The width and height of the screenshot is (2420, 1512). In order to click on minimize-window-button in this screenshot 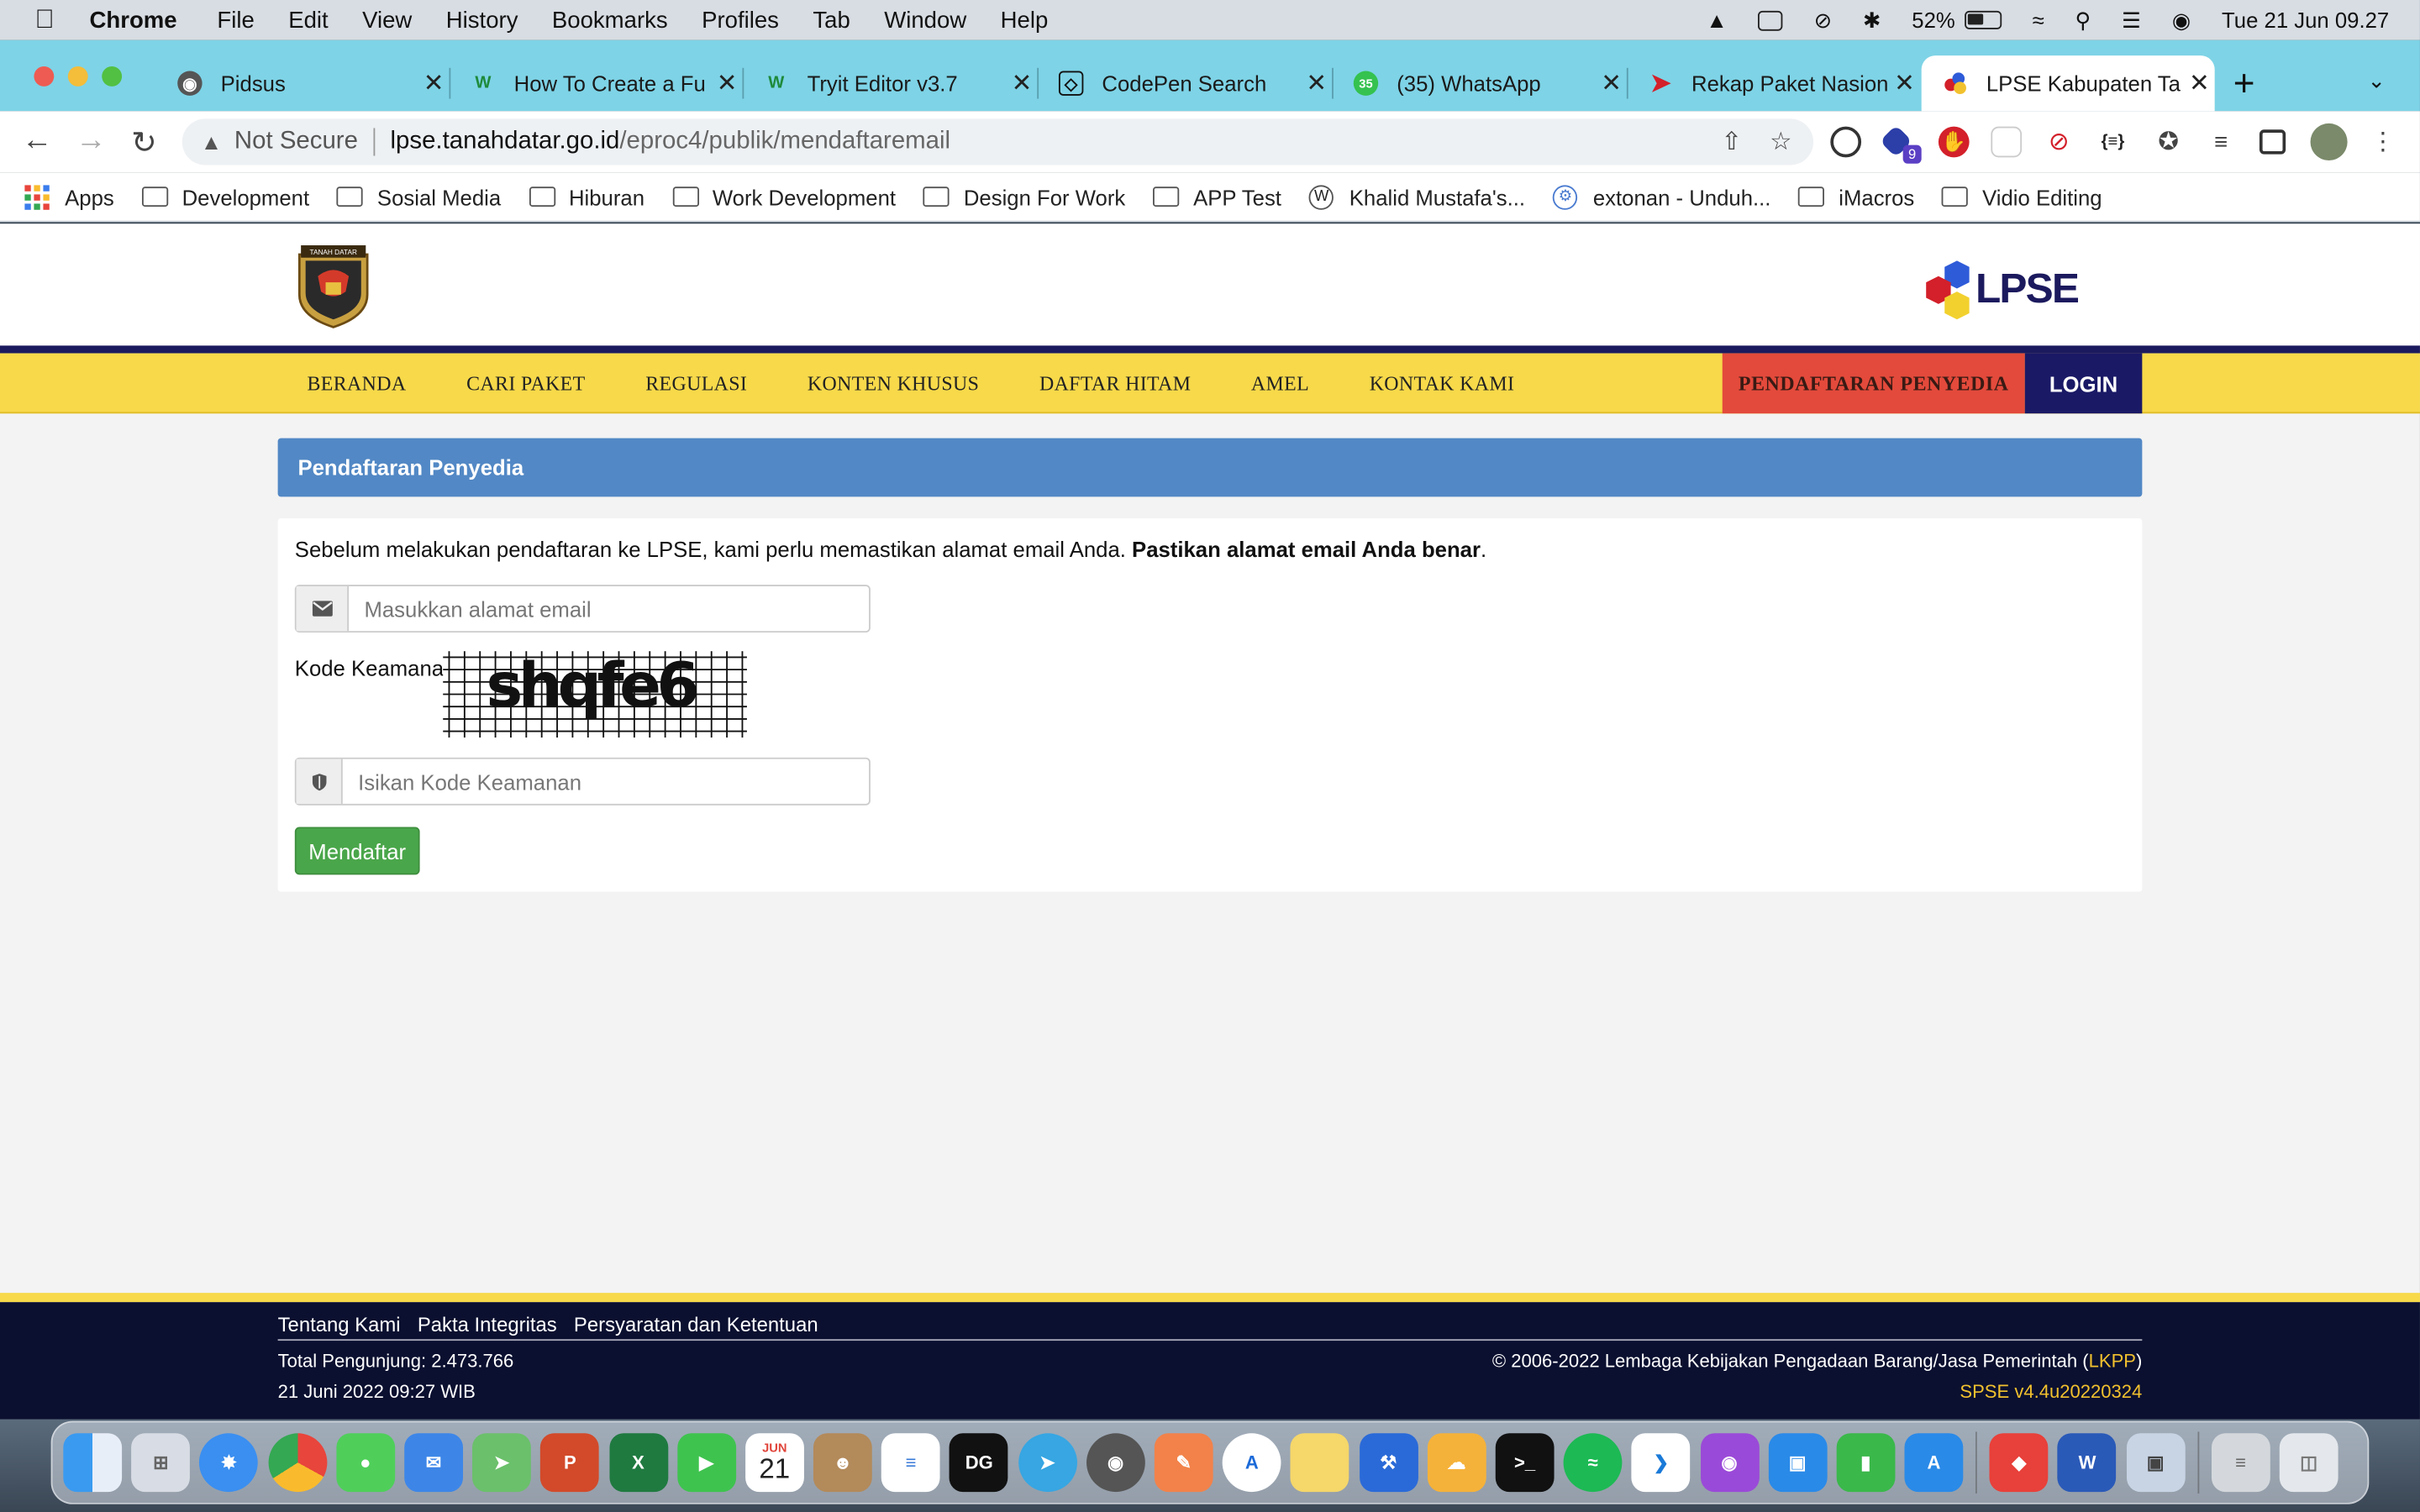, I will do `click(77, 76)`.